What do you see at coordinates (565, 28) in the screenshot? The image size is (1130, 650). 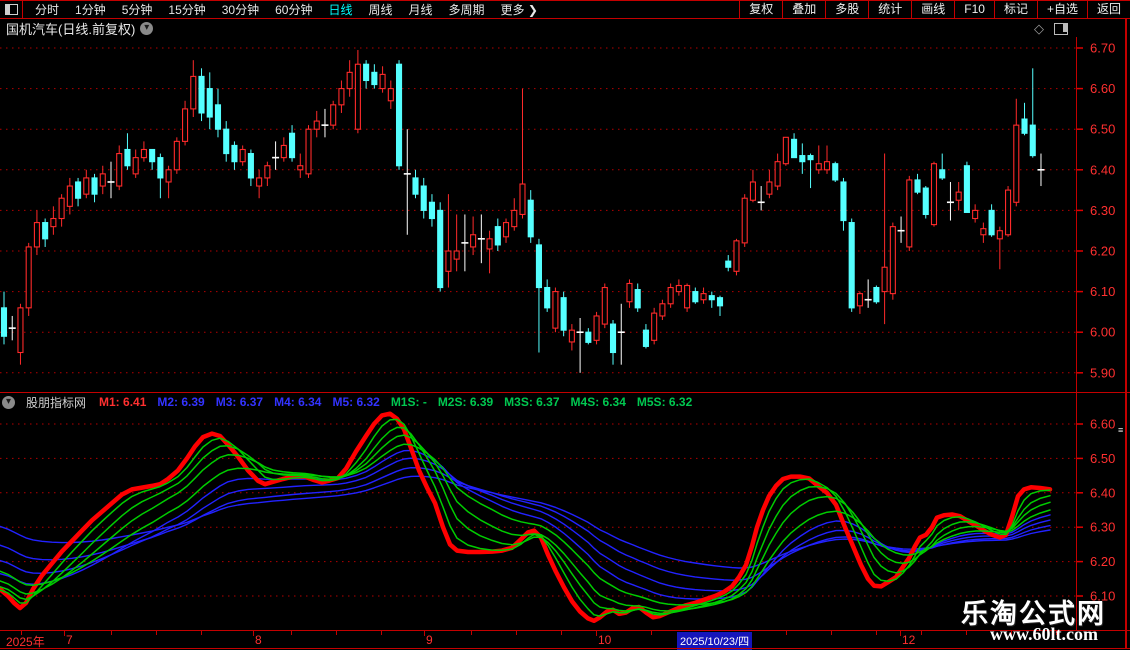 I see `title-bar: 国机汽车(日线.前复权) ▾ ◇` at bounding box center [565, 28].